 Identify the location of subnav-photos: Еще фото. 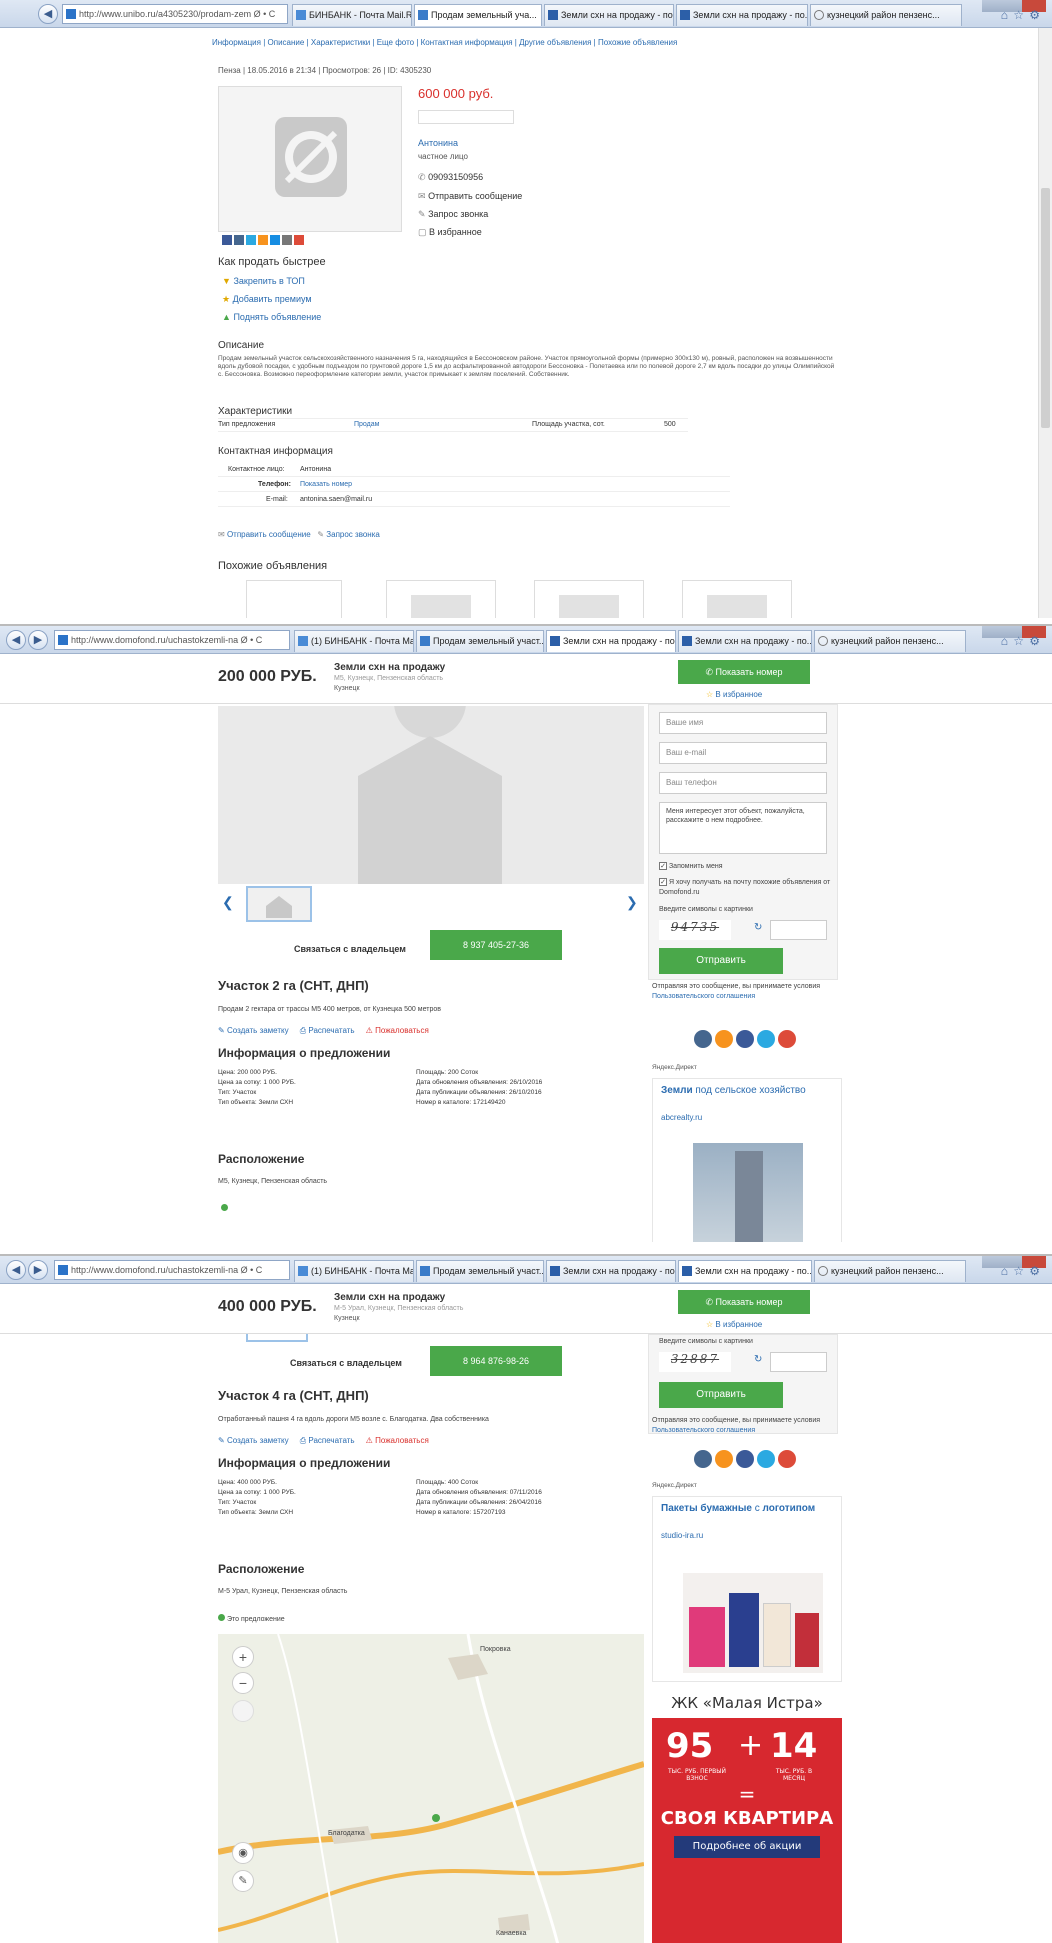
(395, 42).